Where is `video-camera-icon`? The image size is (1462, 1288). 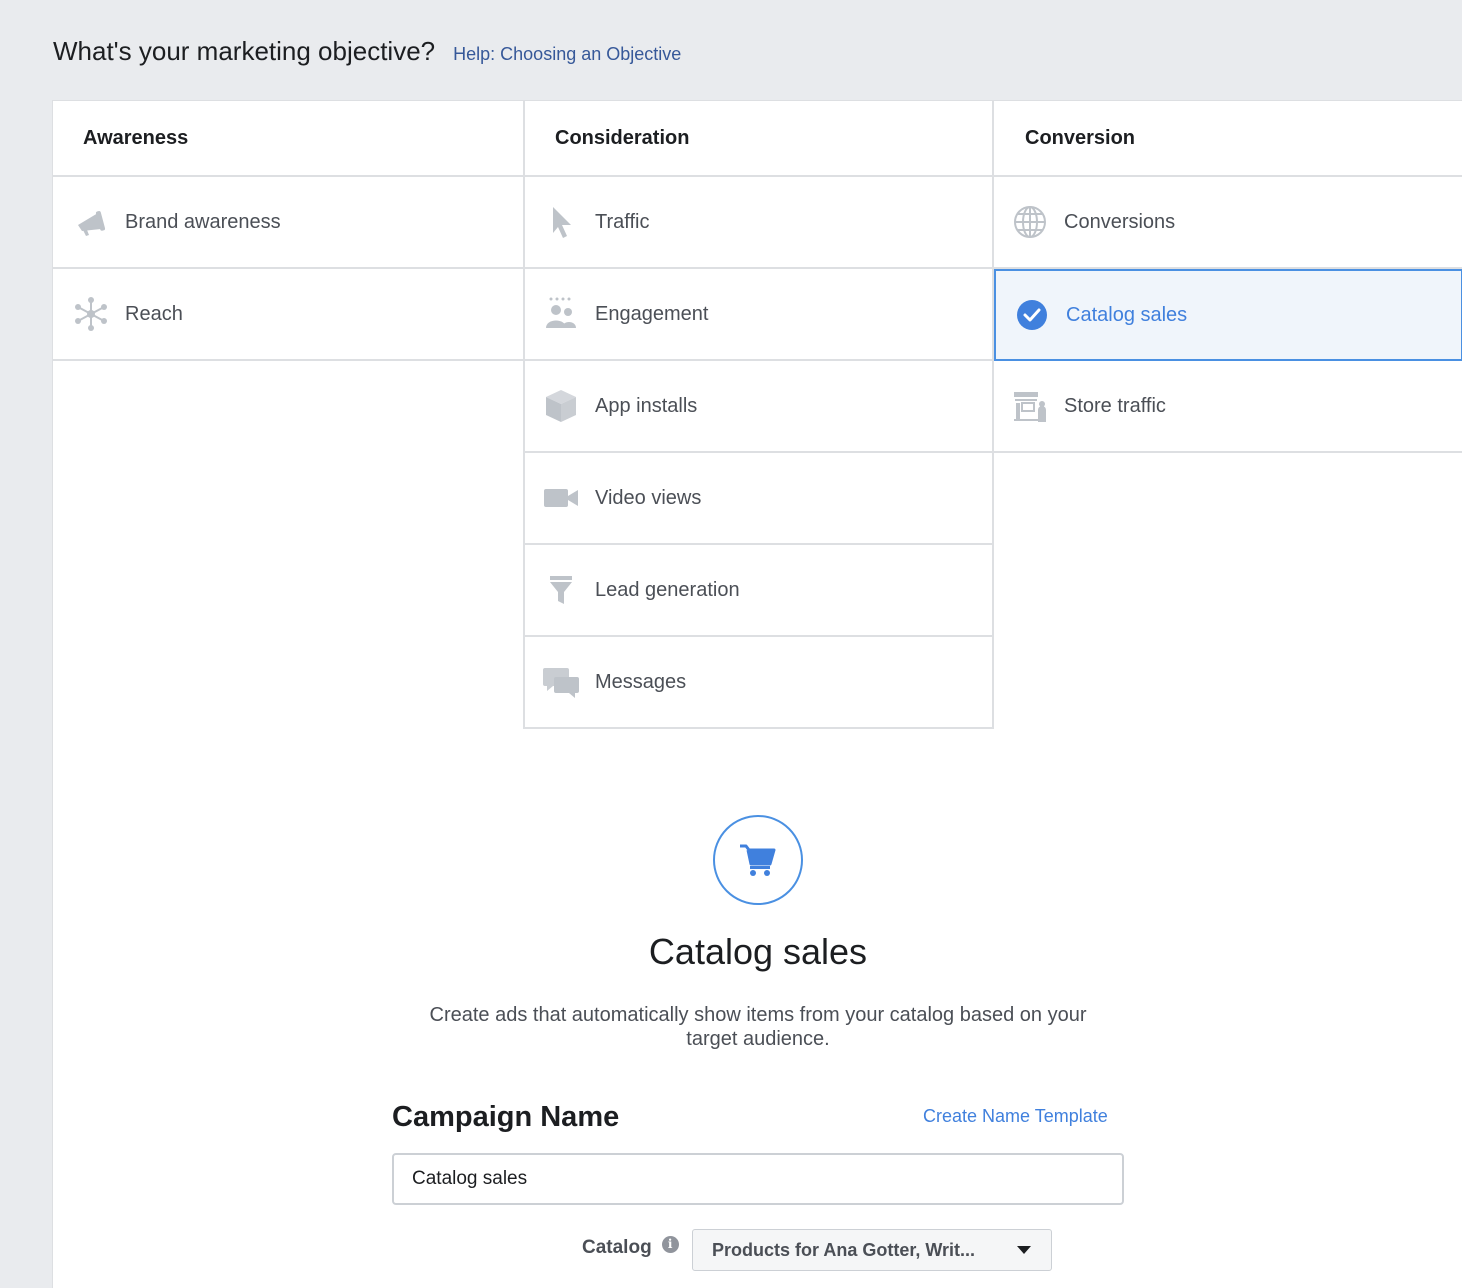
video-camera-icon is located at coordinates (561, 498).